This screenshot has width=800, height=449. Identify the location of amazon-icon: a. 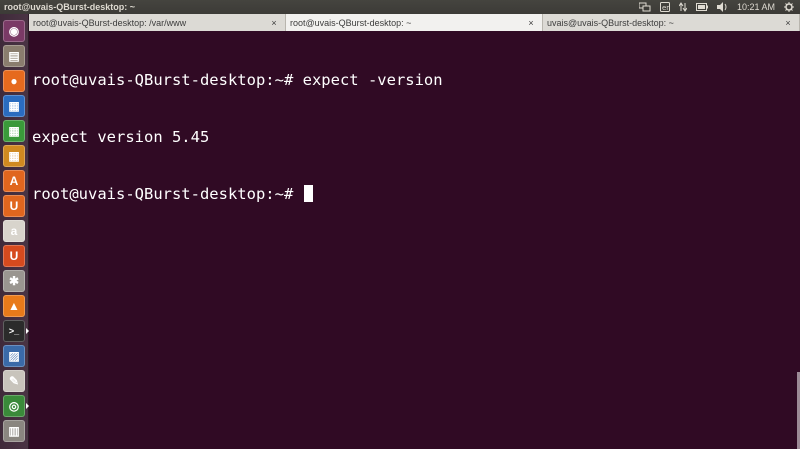
(14, 231).